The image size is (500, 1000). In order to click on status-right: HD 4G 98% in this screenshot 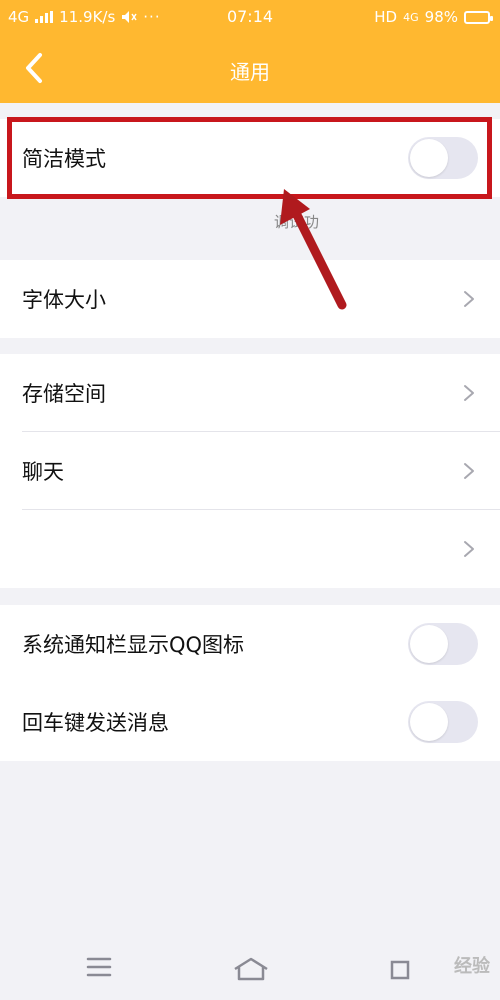, I will do `click(433, 17)`.